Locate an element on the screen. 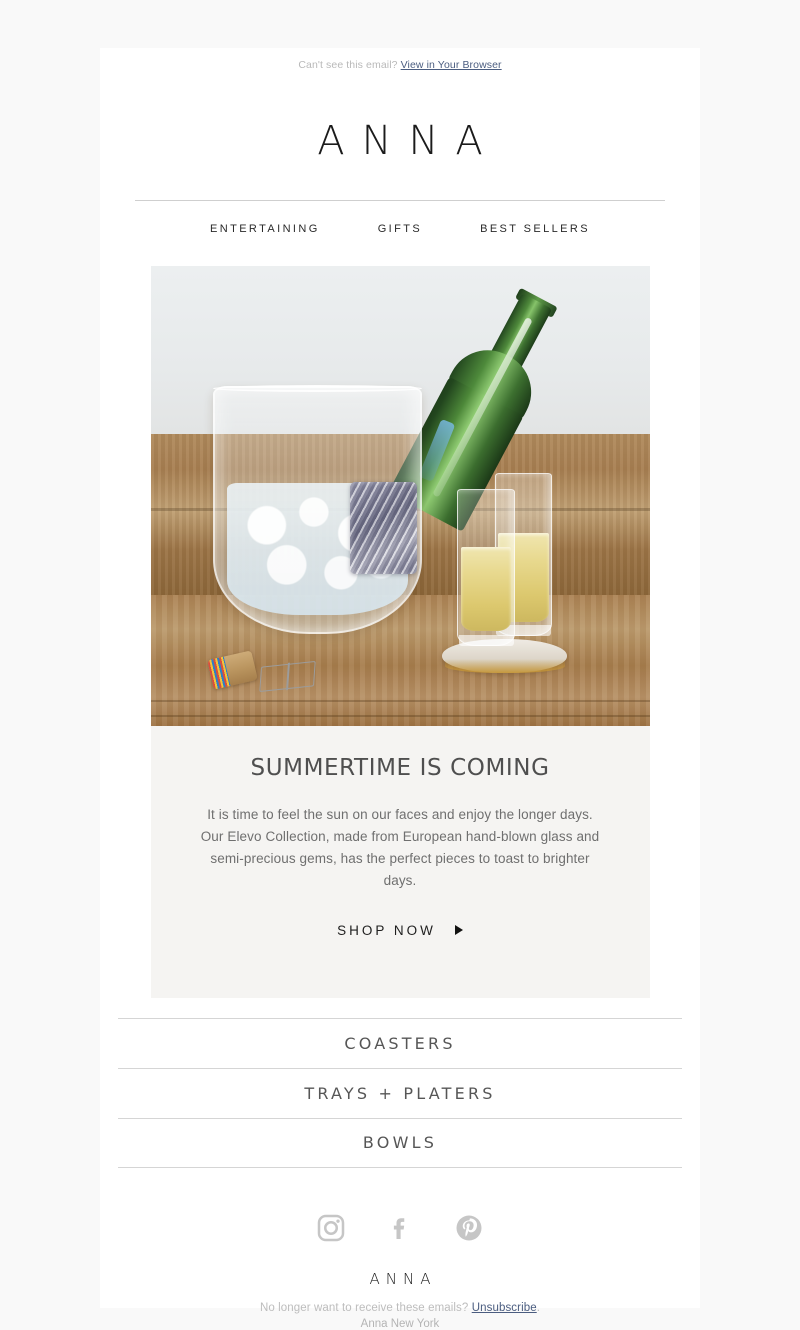 The image size is (800, 1330). facebook-icon is located at coordinates (399, 1228).